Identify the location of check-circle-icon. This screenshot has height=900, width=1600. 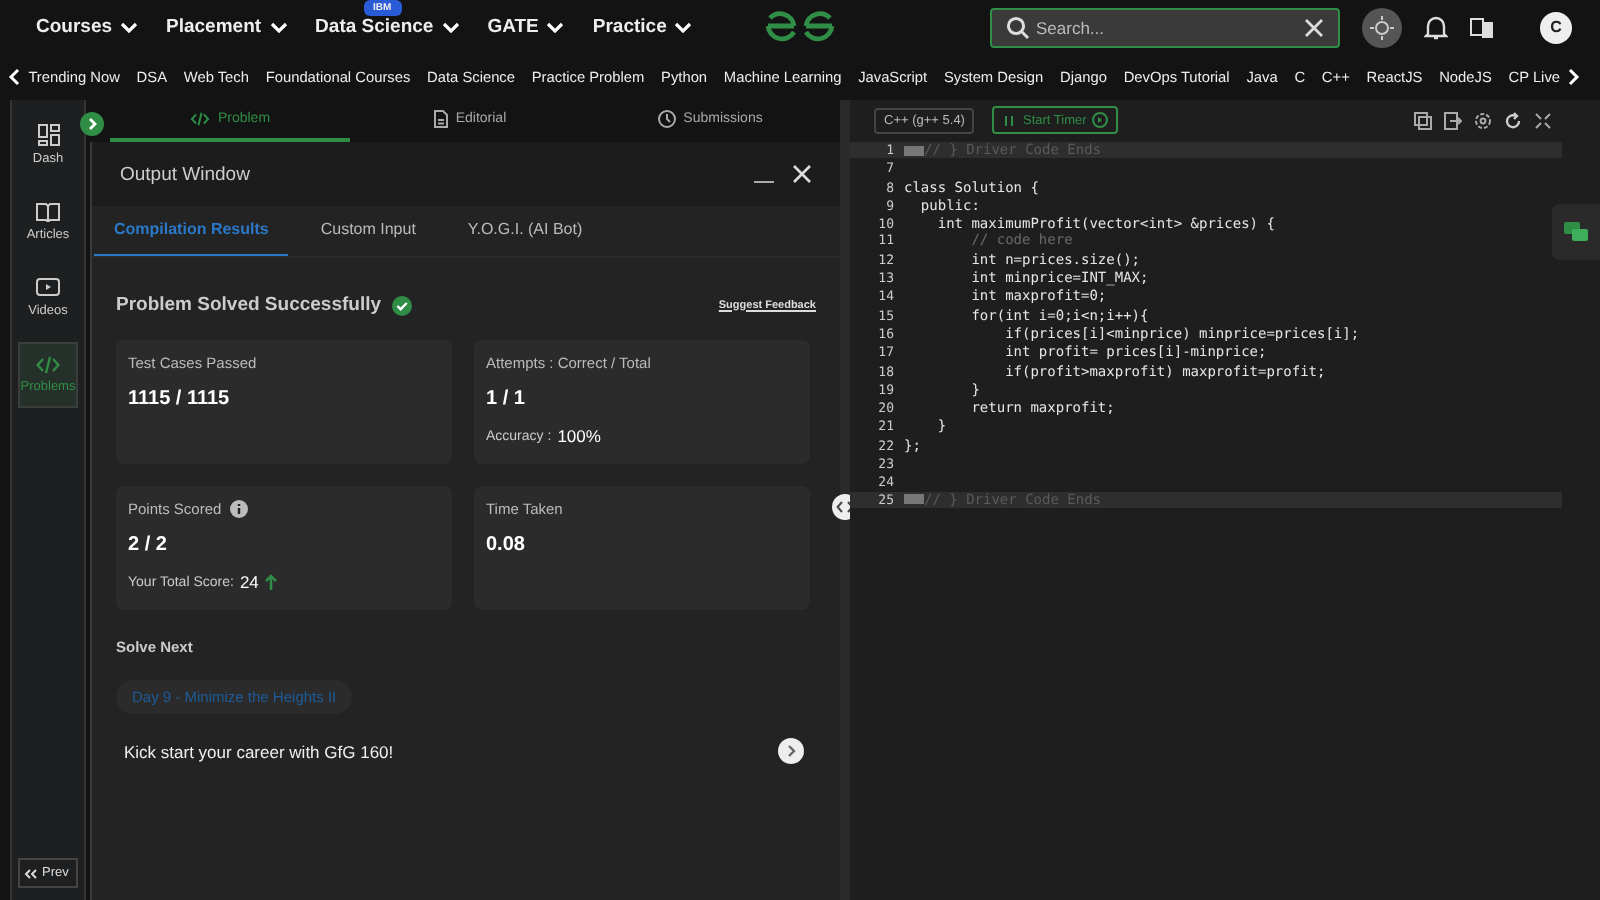
(401, 305).